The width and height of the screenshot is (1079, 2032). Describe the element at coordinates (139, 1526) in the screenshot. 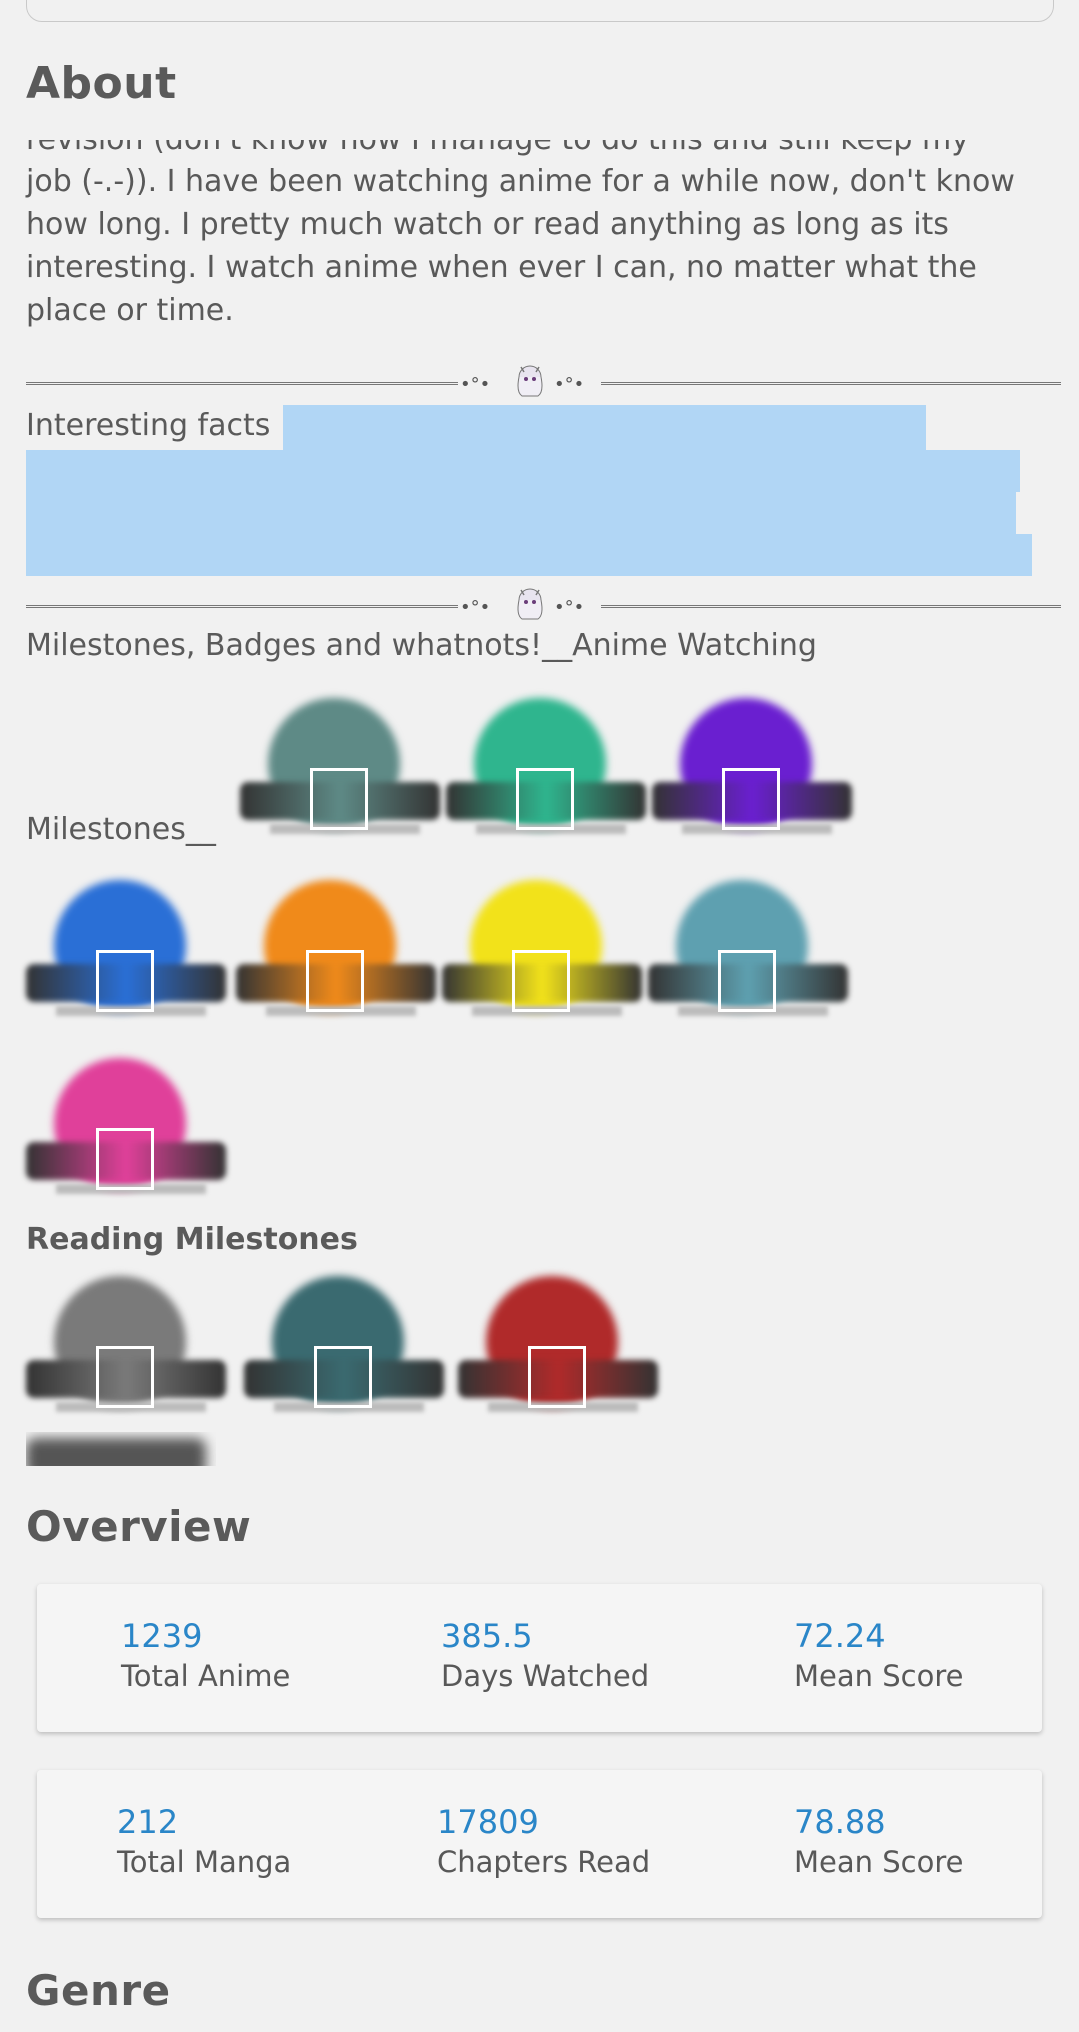

I see `overview-title: Overview` at that location.